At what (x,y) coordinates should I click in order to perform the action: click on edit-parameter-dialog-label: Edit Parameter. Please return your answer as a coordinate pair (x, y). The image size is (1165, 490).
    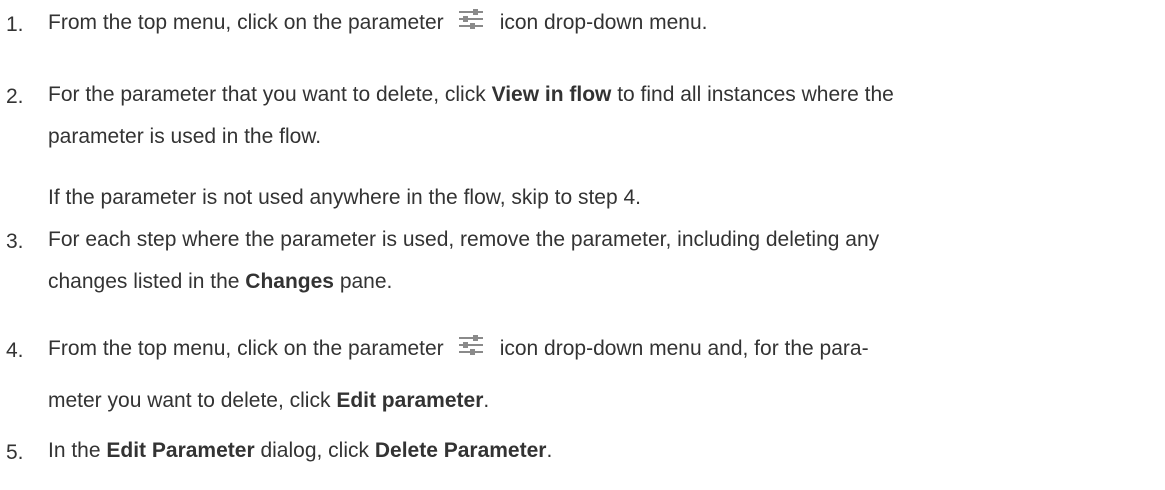
    Looking at the image, I should click on (180, 450).